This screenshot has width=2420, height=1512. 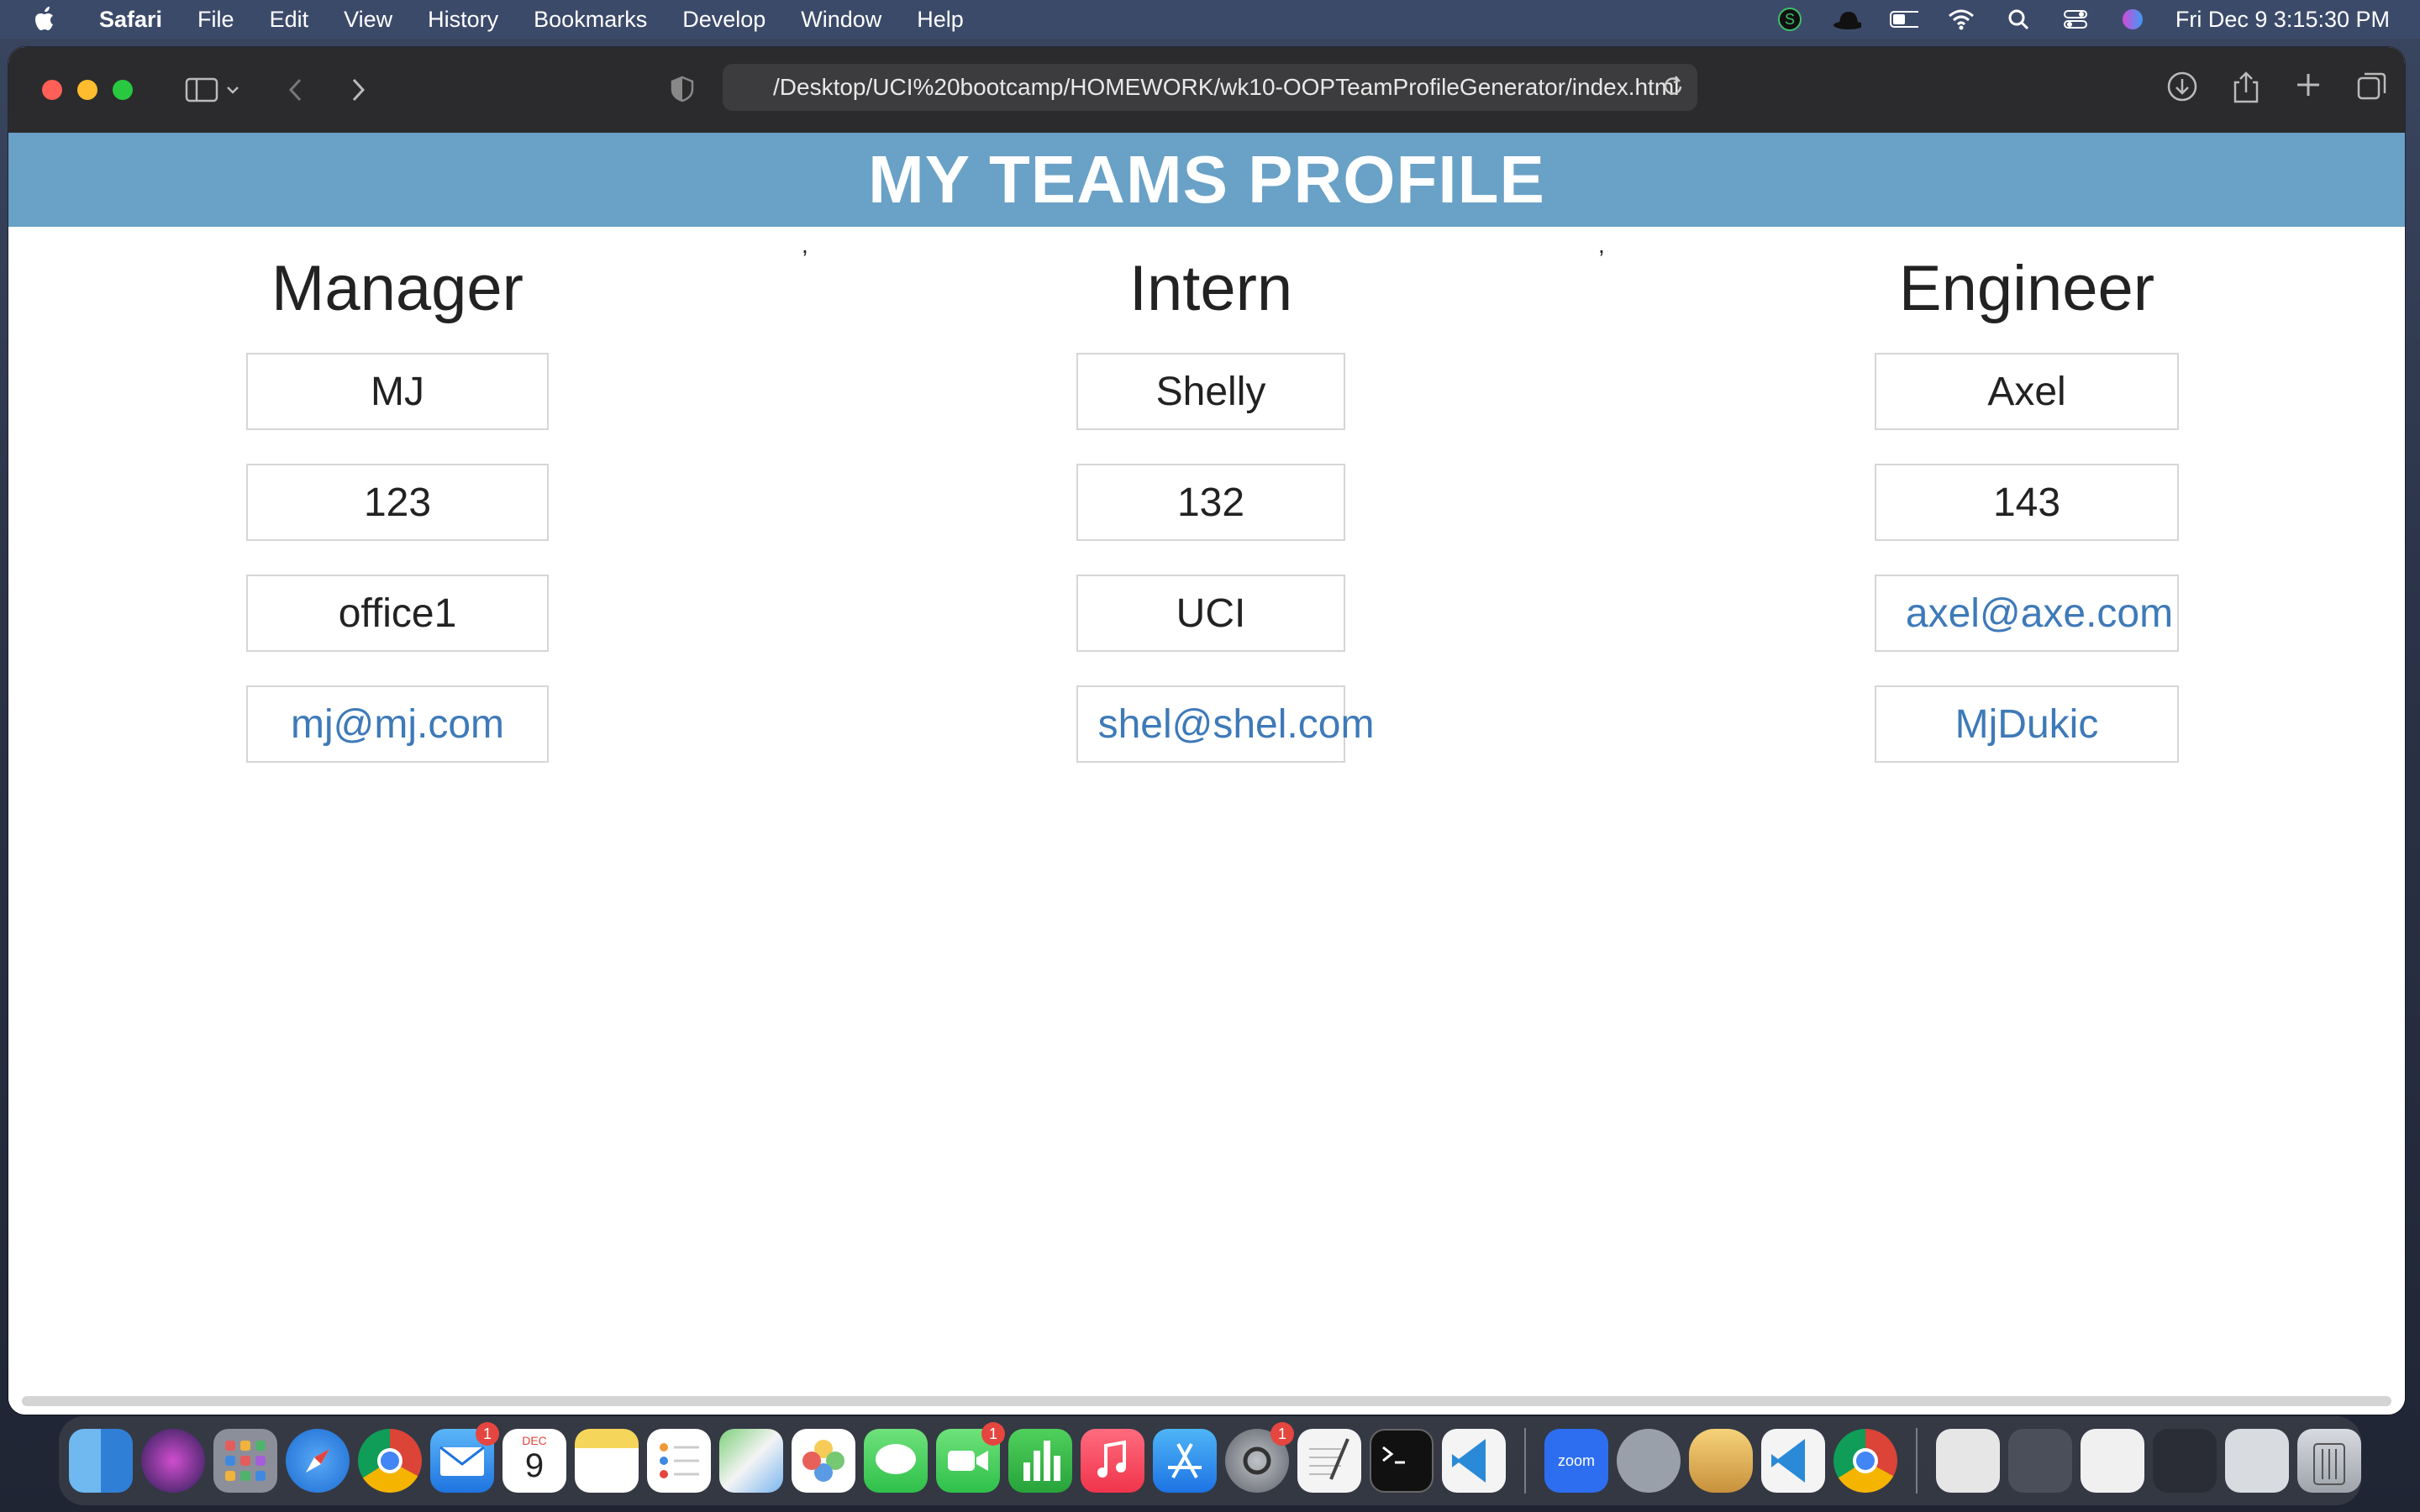 What do you see at coordinates (2246, 89) in the screenshot?
I see `share-icon` at bounding box center [2246, 89].